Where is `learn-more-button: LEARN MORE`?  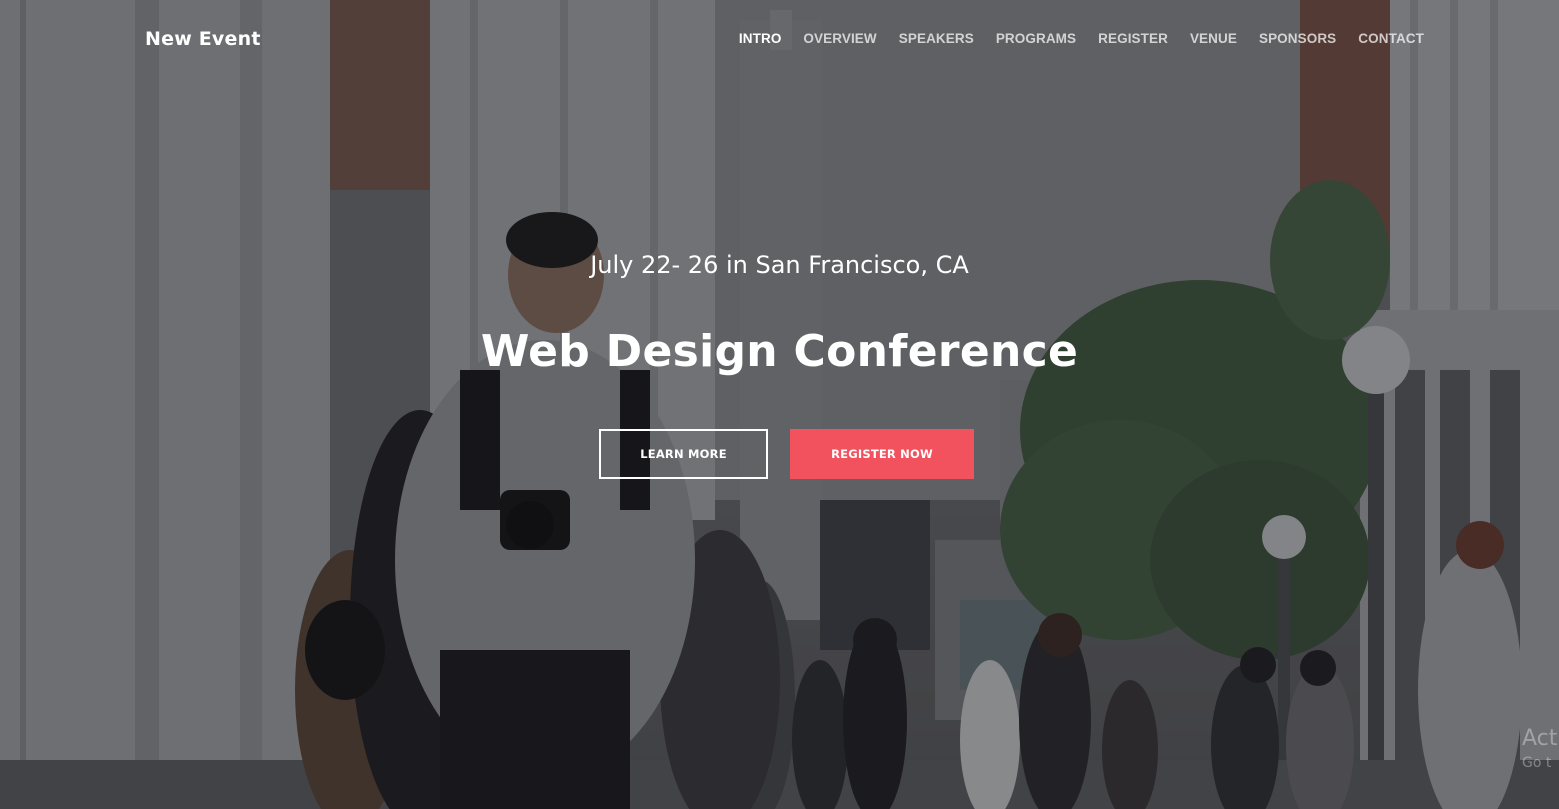
learn-more-button: LEARN MORE is located at coordinates (683, 454).